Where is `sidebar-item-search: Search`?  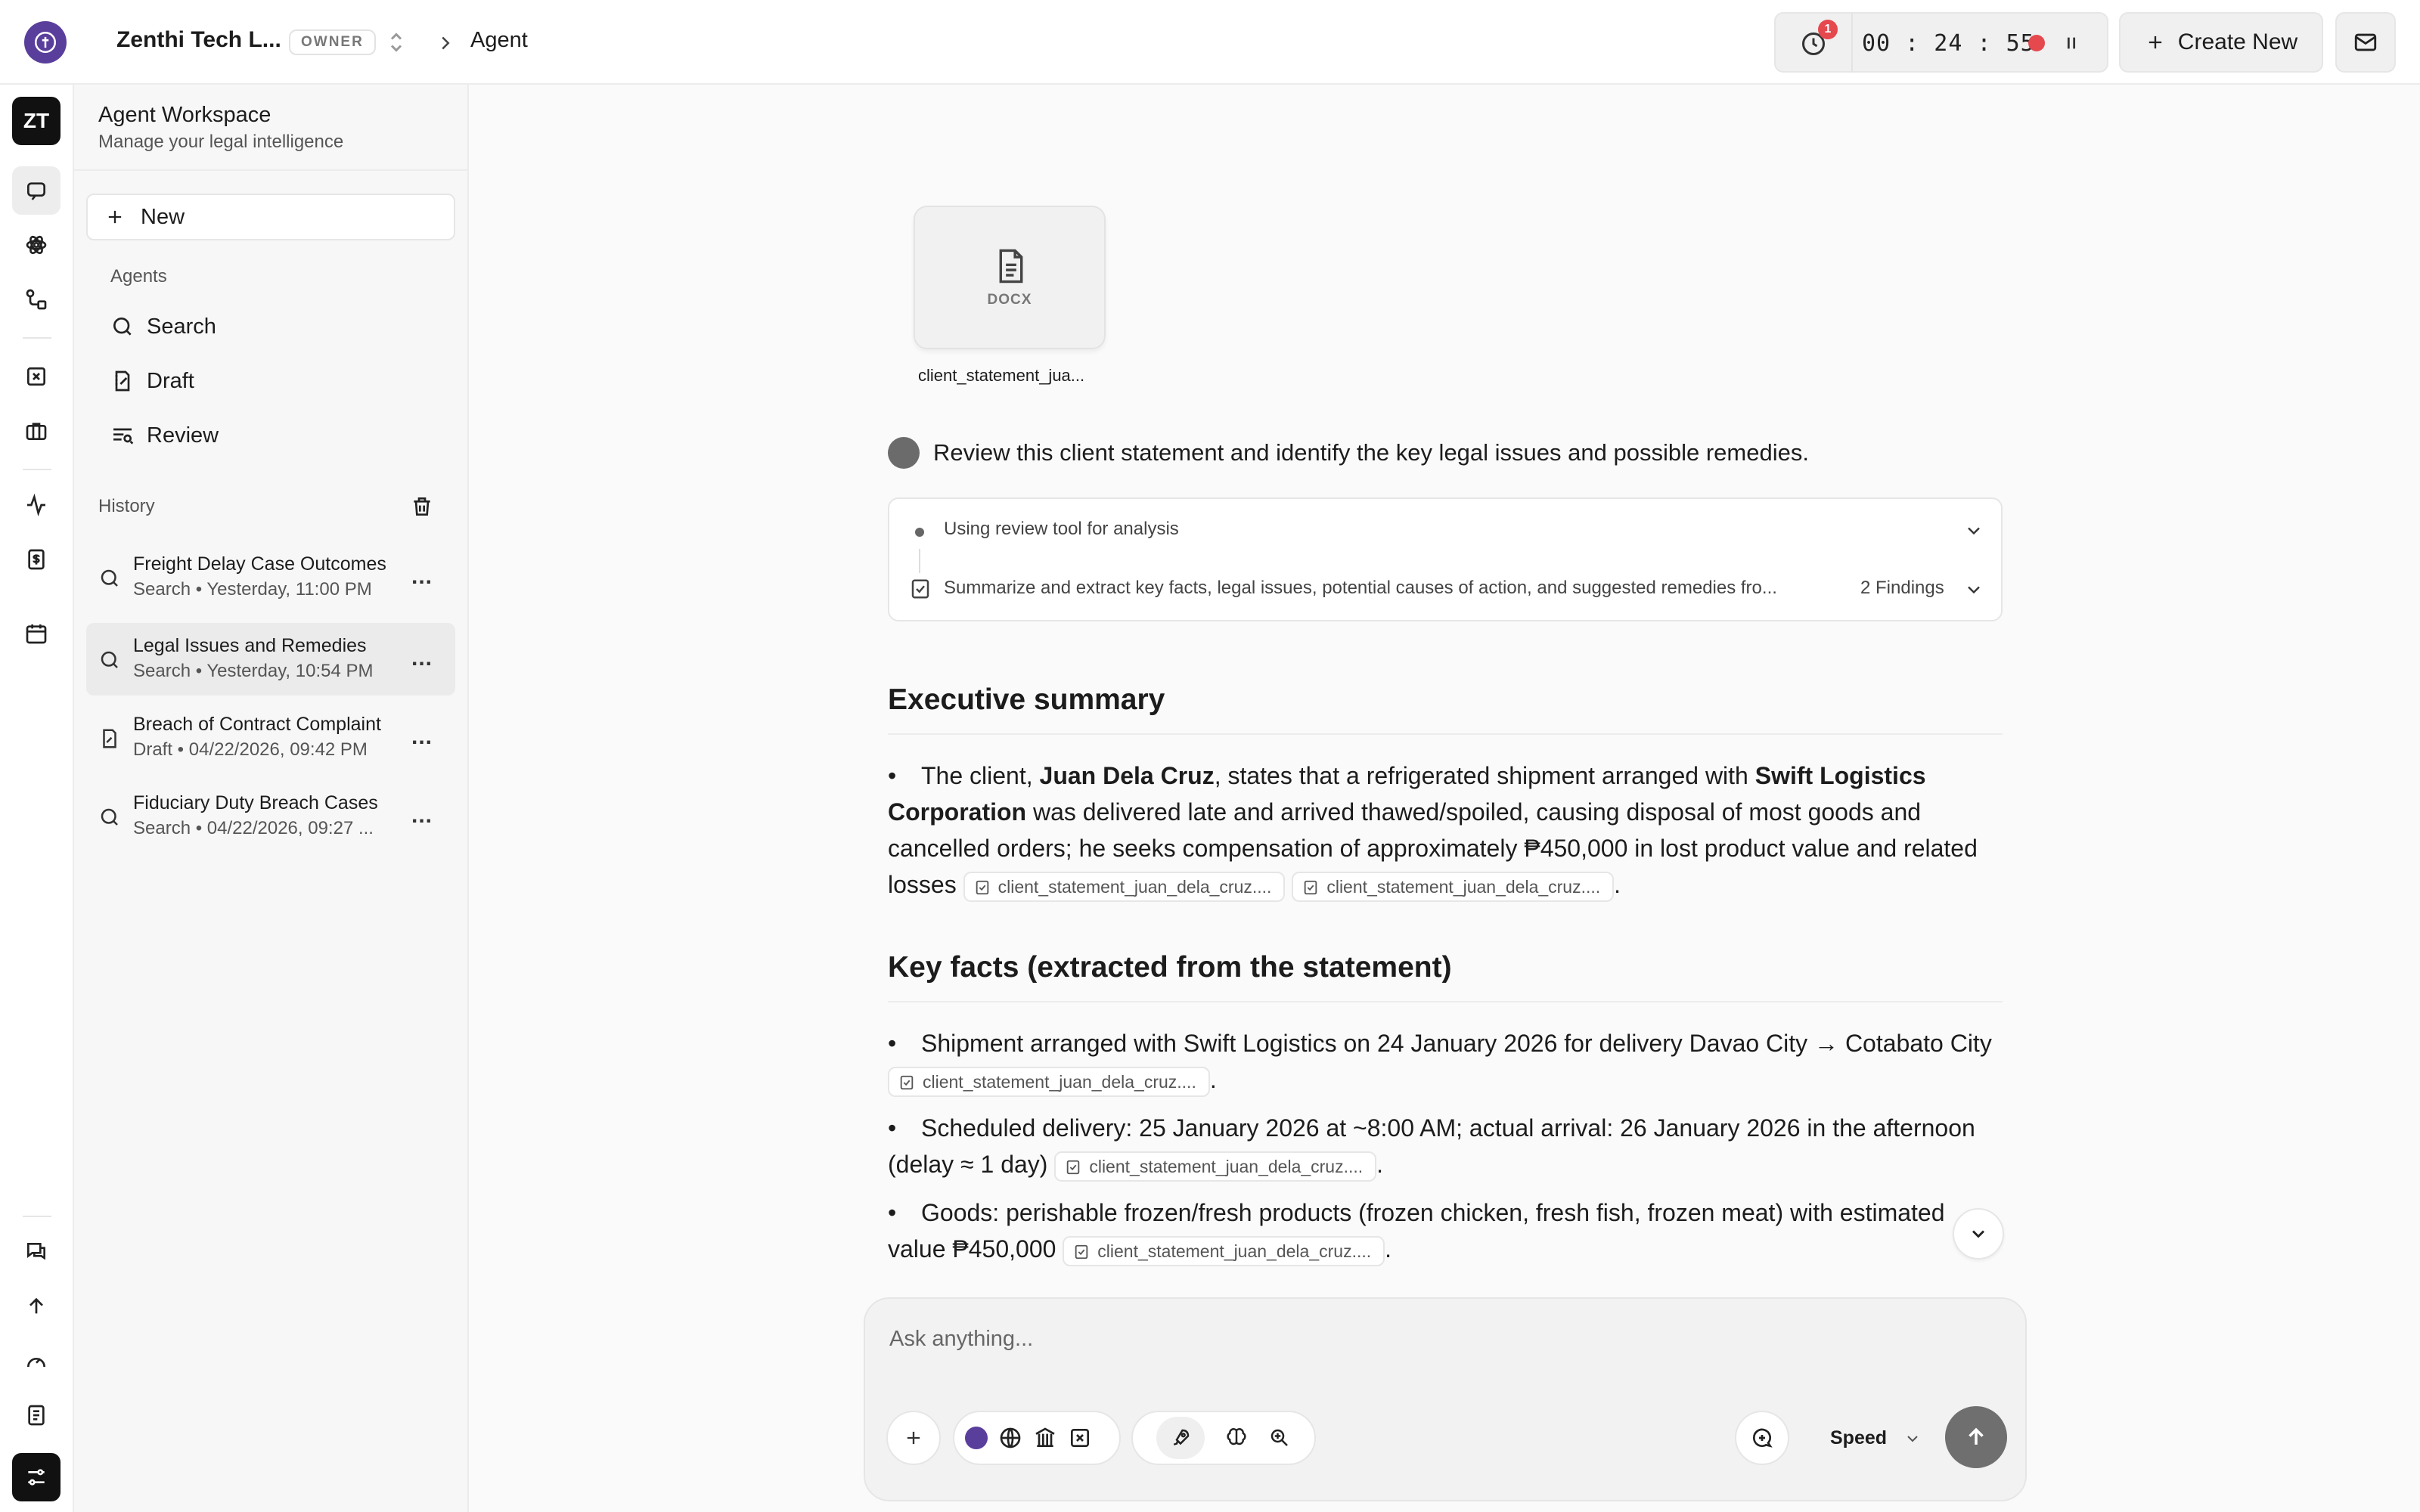
sidebar-item-search: Search is located at coordinates (163, 326).